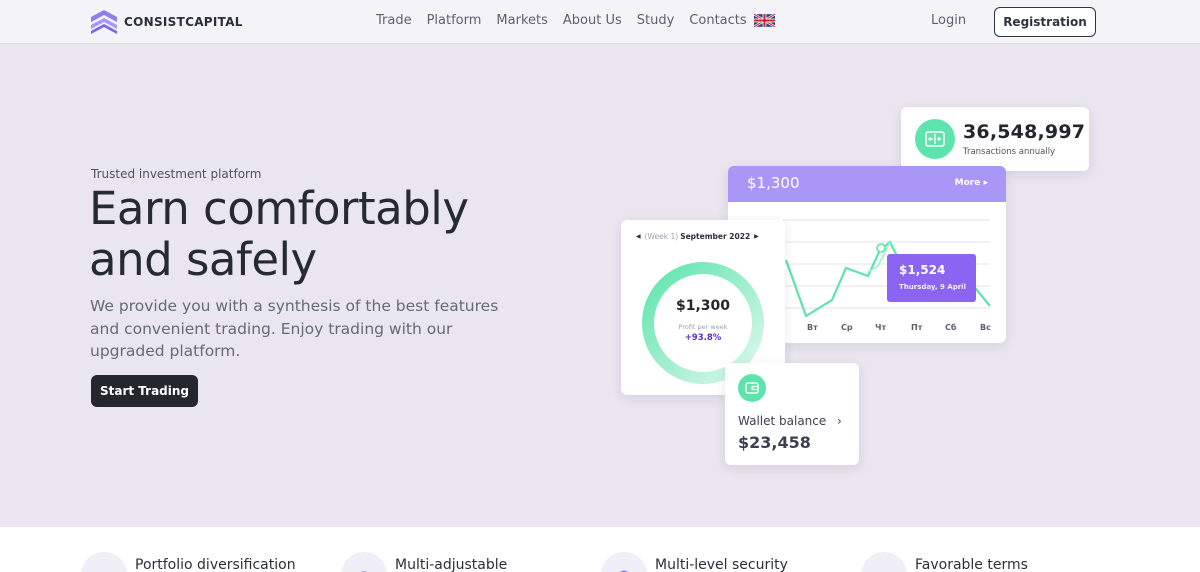 The width and height of the screenshot is (1200, 572). I want to click on feature-title: Multi-level security, so click(721, 564).